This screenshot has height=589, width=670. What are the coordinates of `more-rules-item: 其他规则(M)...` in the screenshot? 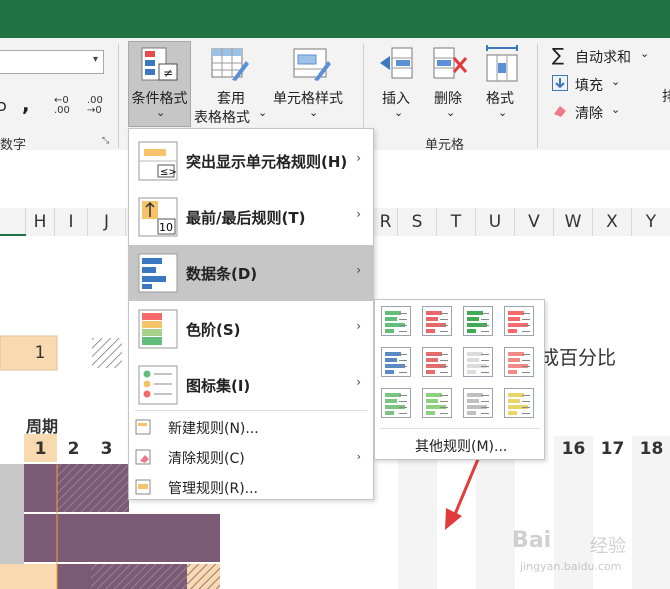 It's located at (461, 446).